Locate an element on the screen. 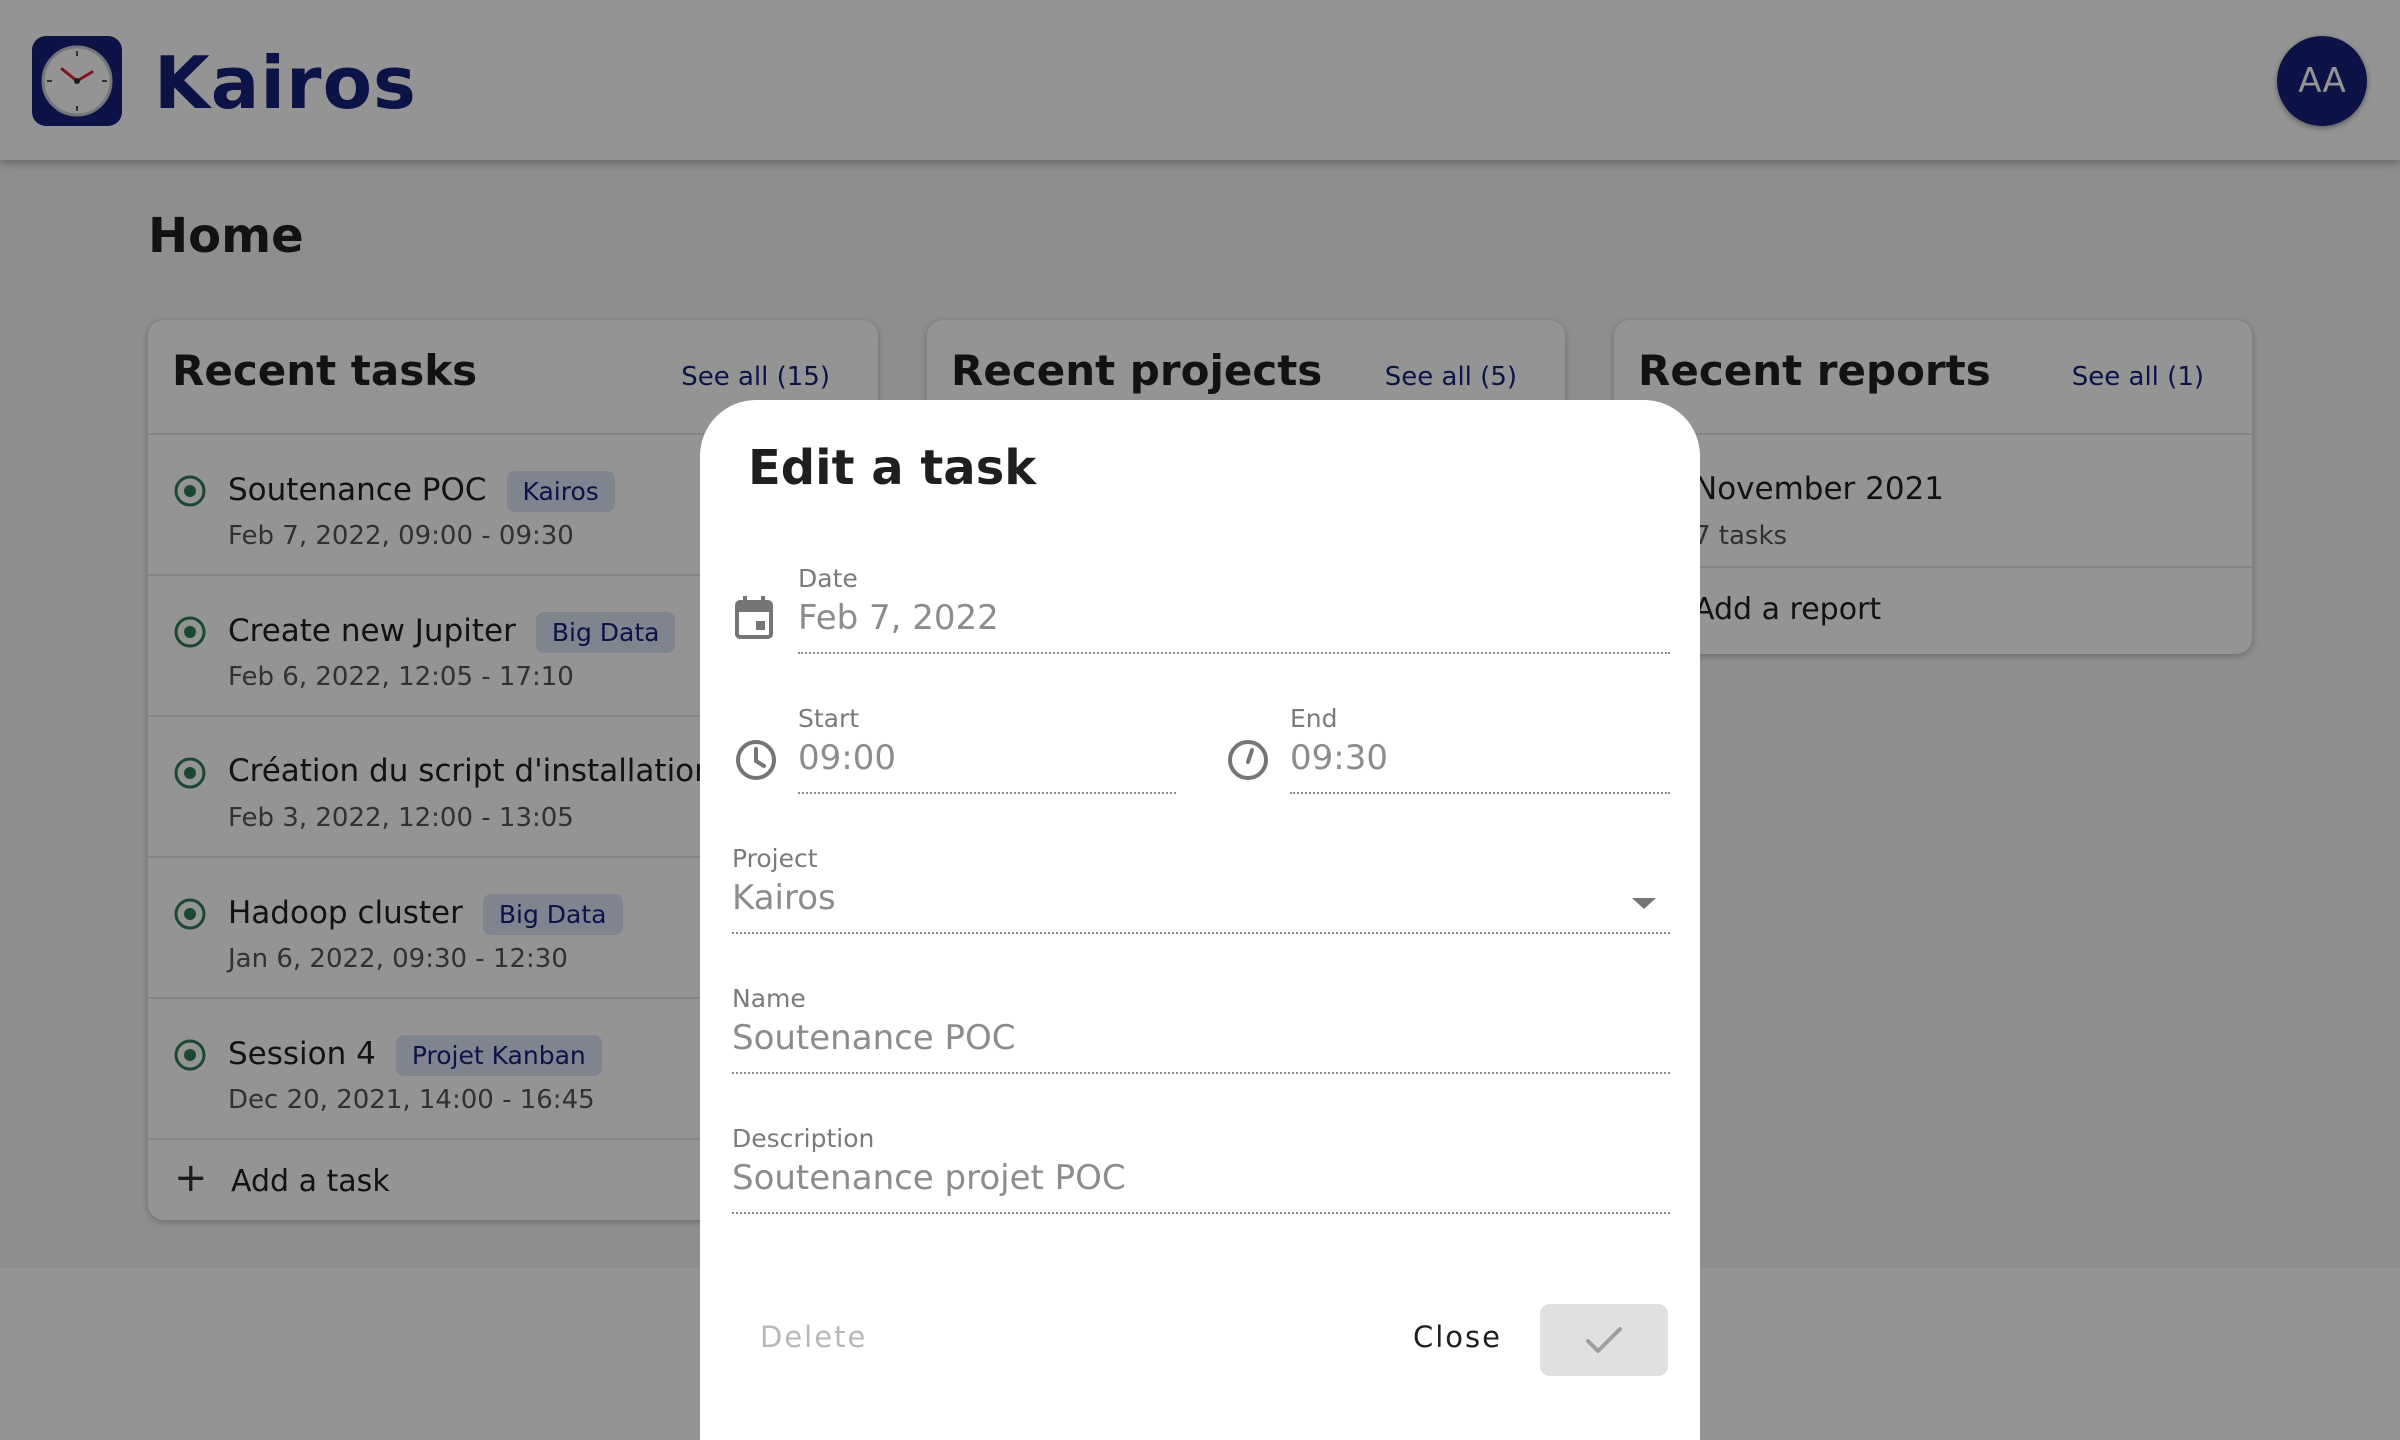  date-label: Date is located at coordinates (828, 578).